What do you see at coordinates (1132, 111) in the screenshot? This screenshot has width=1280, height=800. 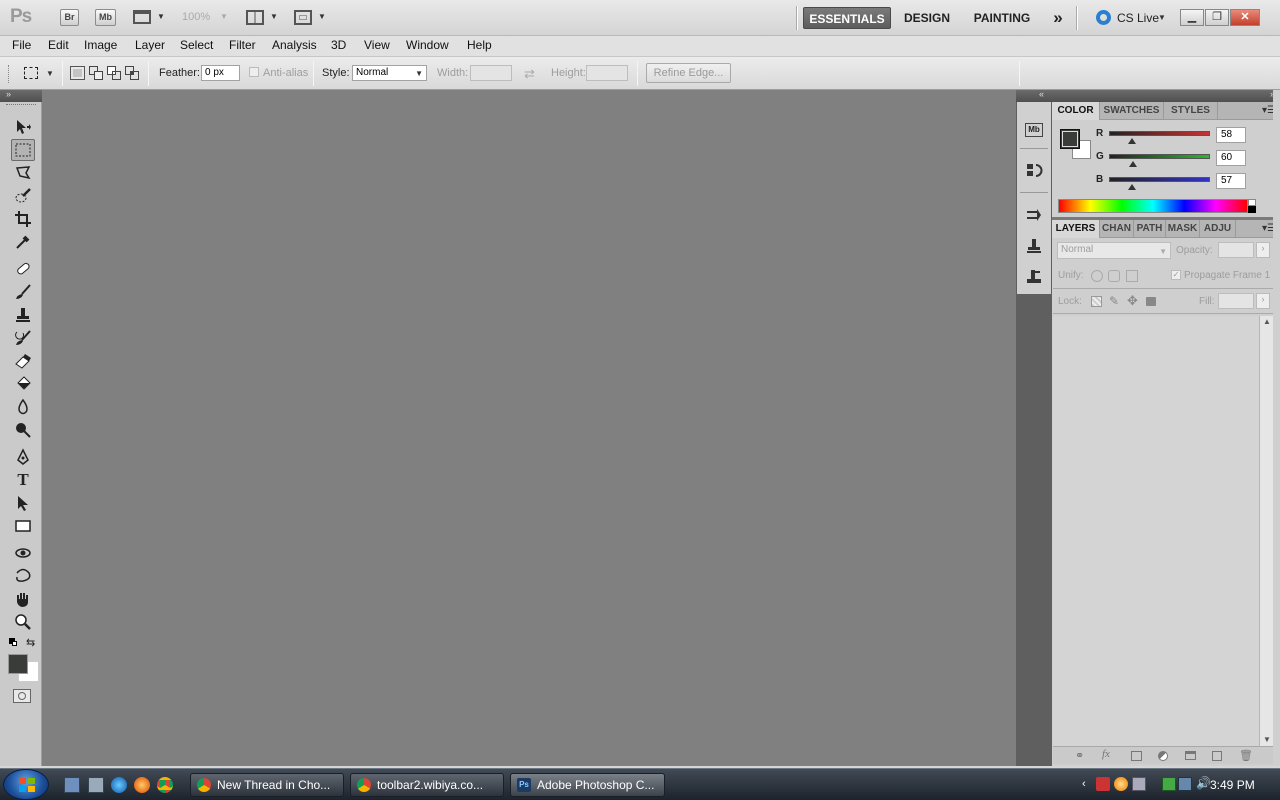 I see `tab-swatches: SWATCHES` at bounding box center [1132, 111].